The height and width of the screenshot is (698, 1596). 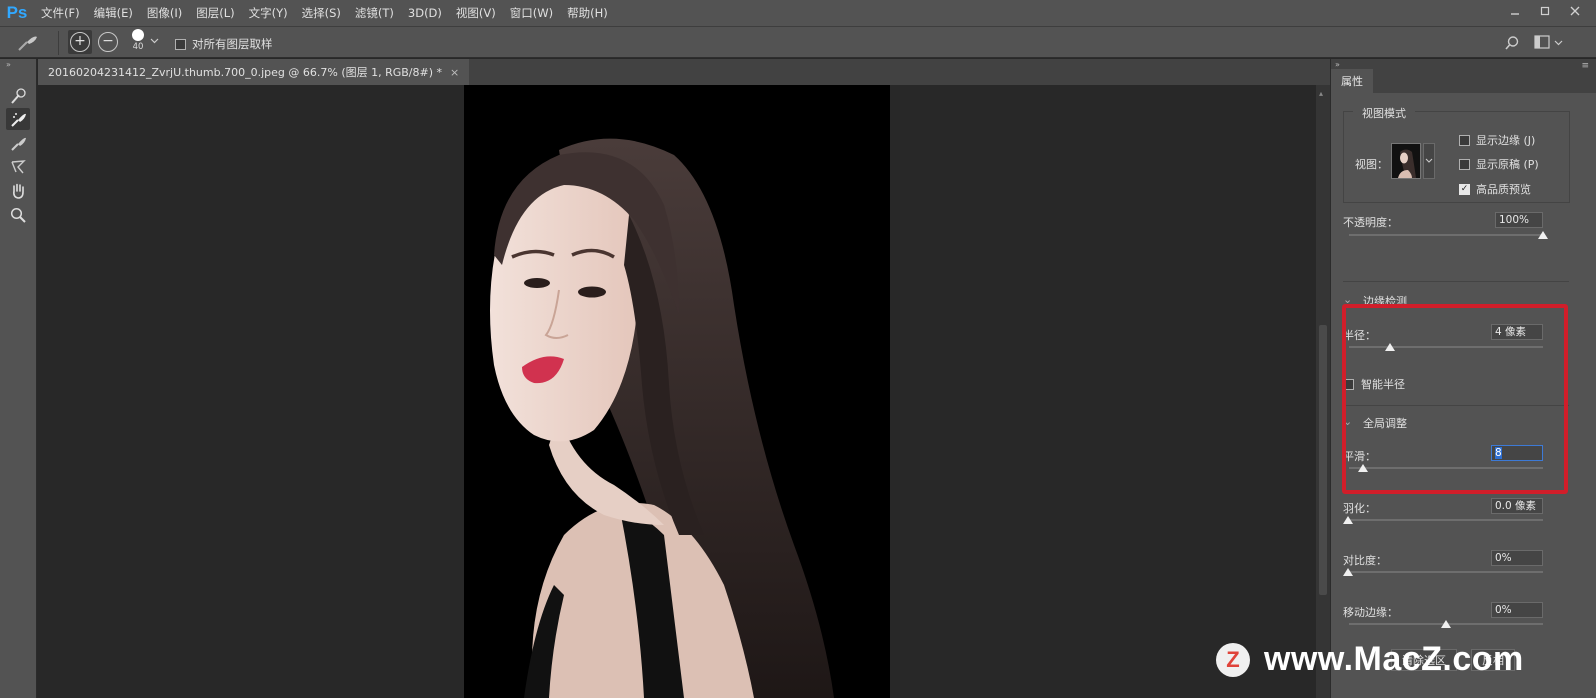 What do you see at coordinates (1323, 460) in the screenshot?
I see `scrollbar-thumb` at bounding box center [1323, 460].